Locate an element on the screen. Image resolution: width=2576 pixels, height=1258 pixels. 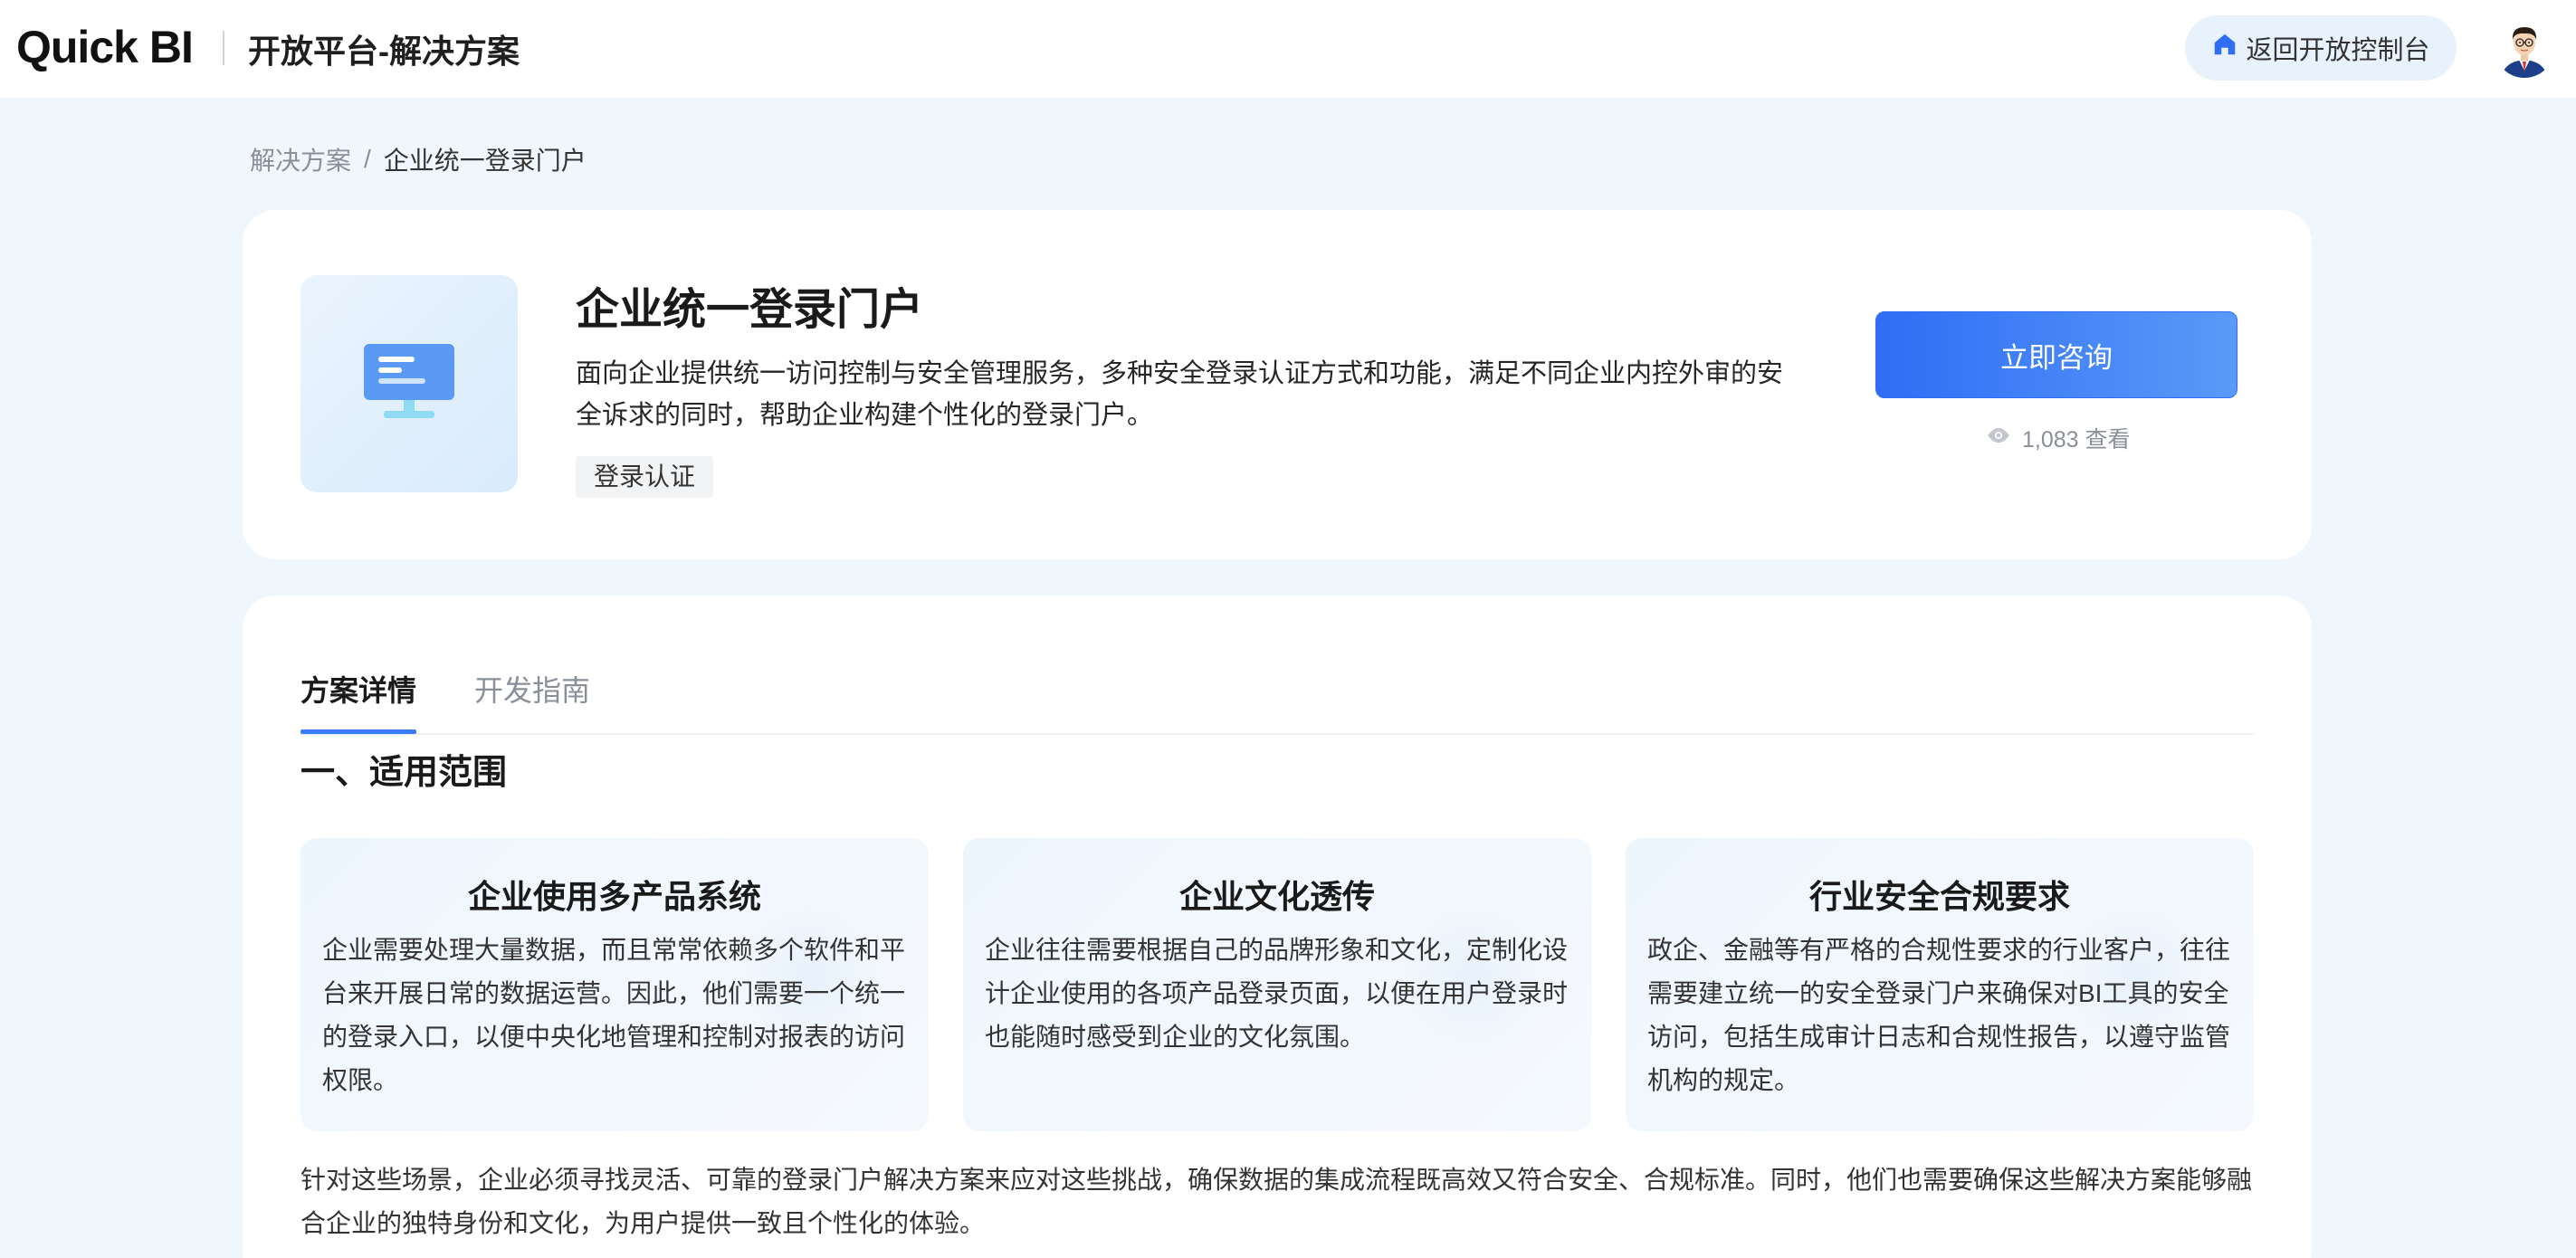
view-count-label: 1,083 查看 is located at coordinates (2077, 440).